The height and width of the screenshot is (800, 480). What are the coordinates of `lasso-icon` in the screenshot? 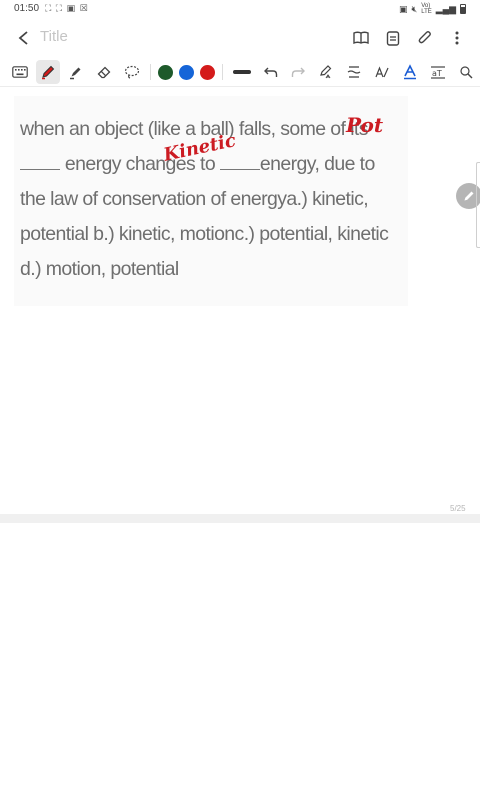 It's located at (132, 72).